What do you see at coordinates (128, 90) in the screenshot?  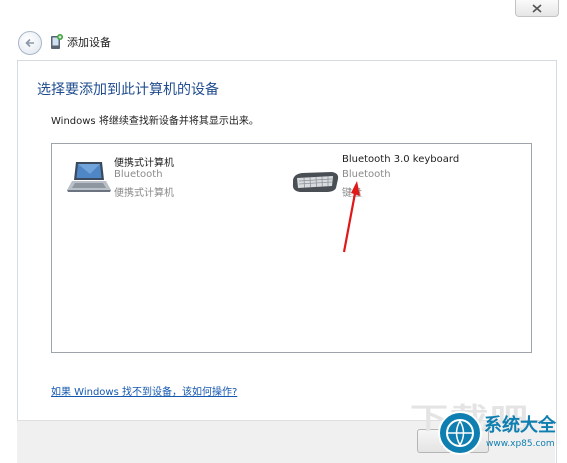 I see `page-heading: 选择要添加到此计算机的设备` at bounding box center [128, 90].